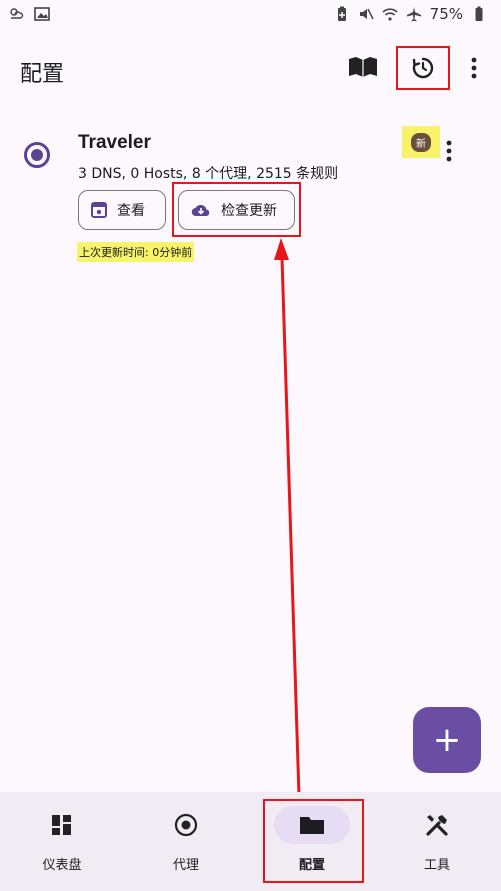 The width and height of the screenshot is (501, 891). Describe the element at coordinates (366, 14) in the screenshot. I see `mute-icon` at that location.